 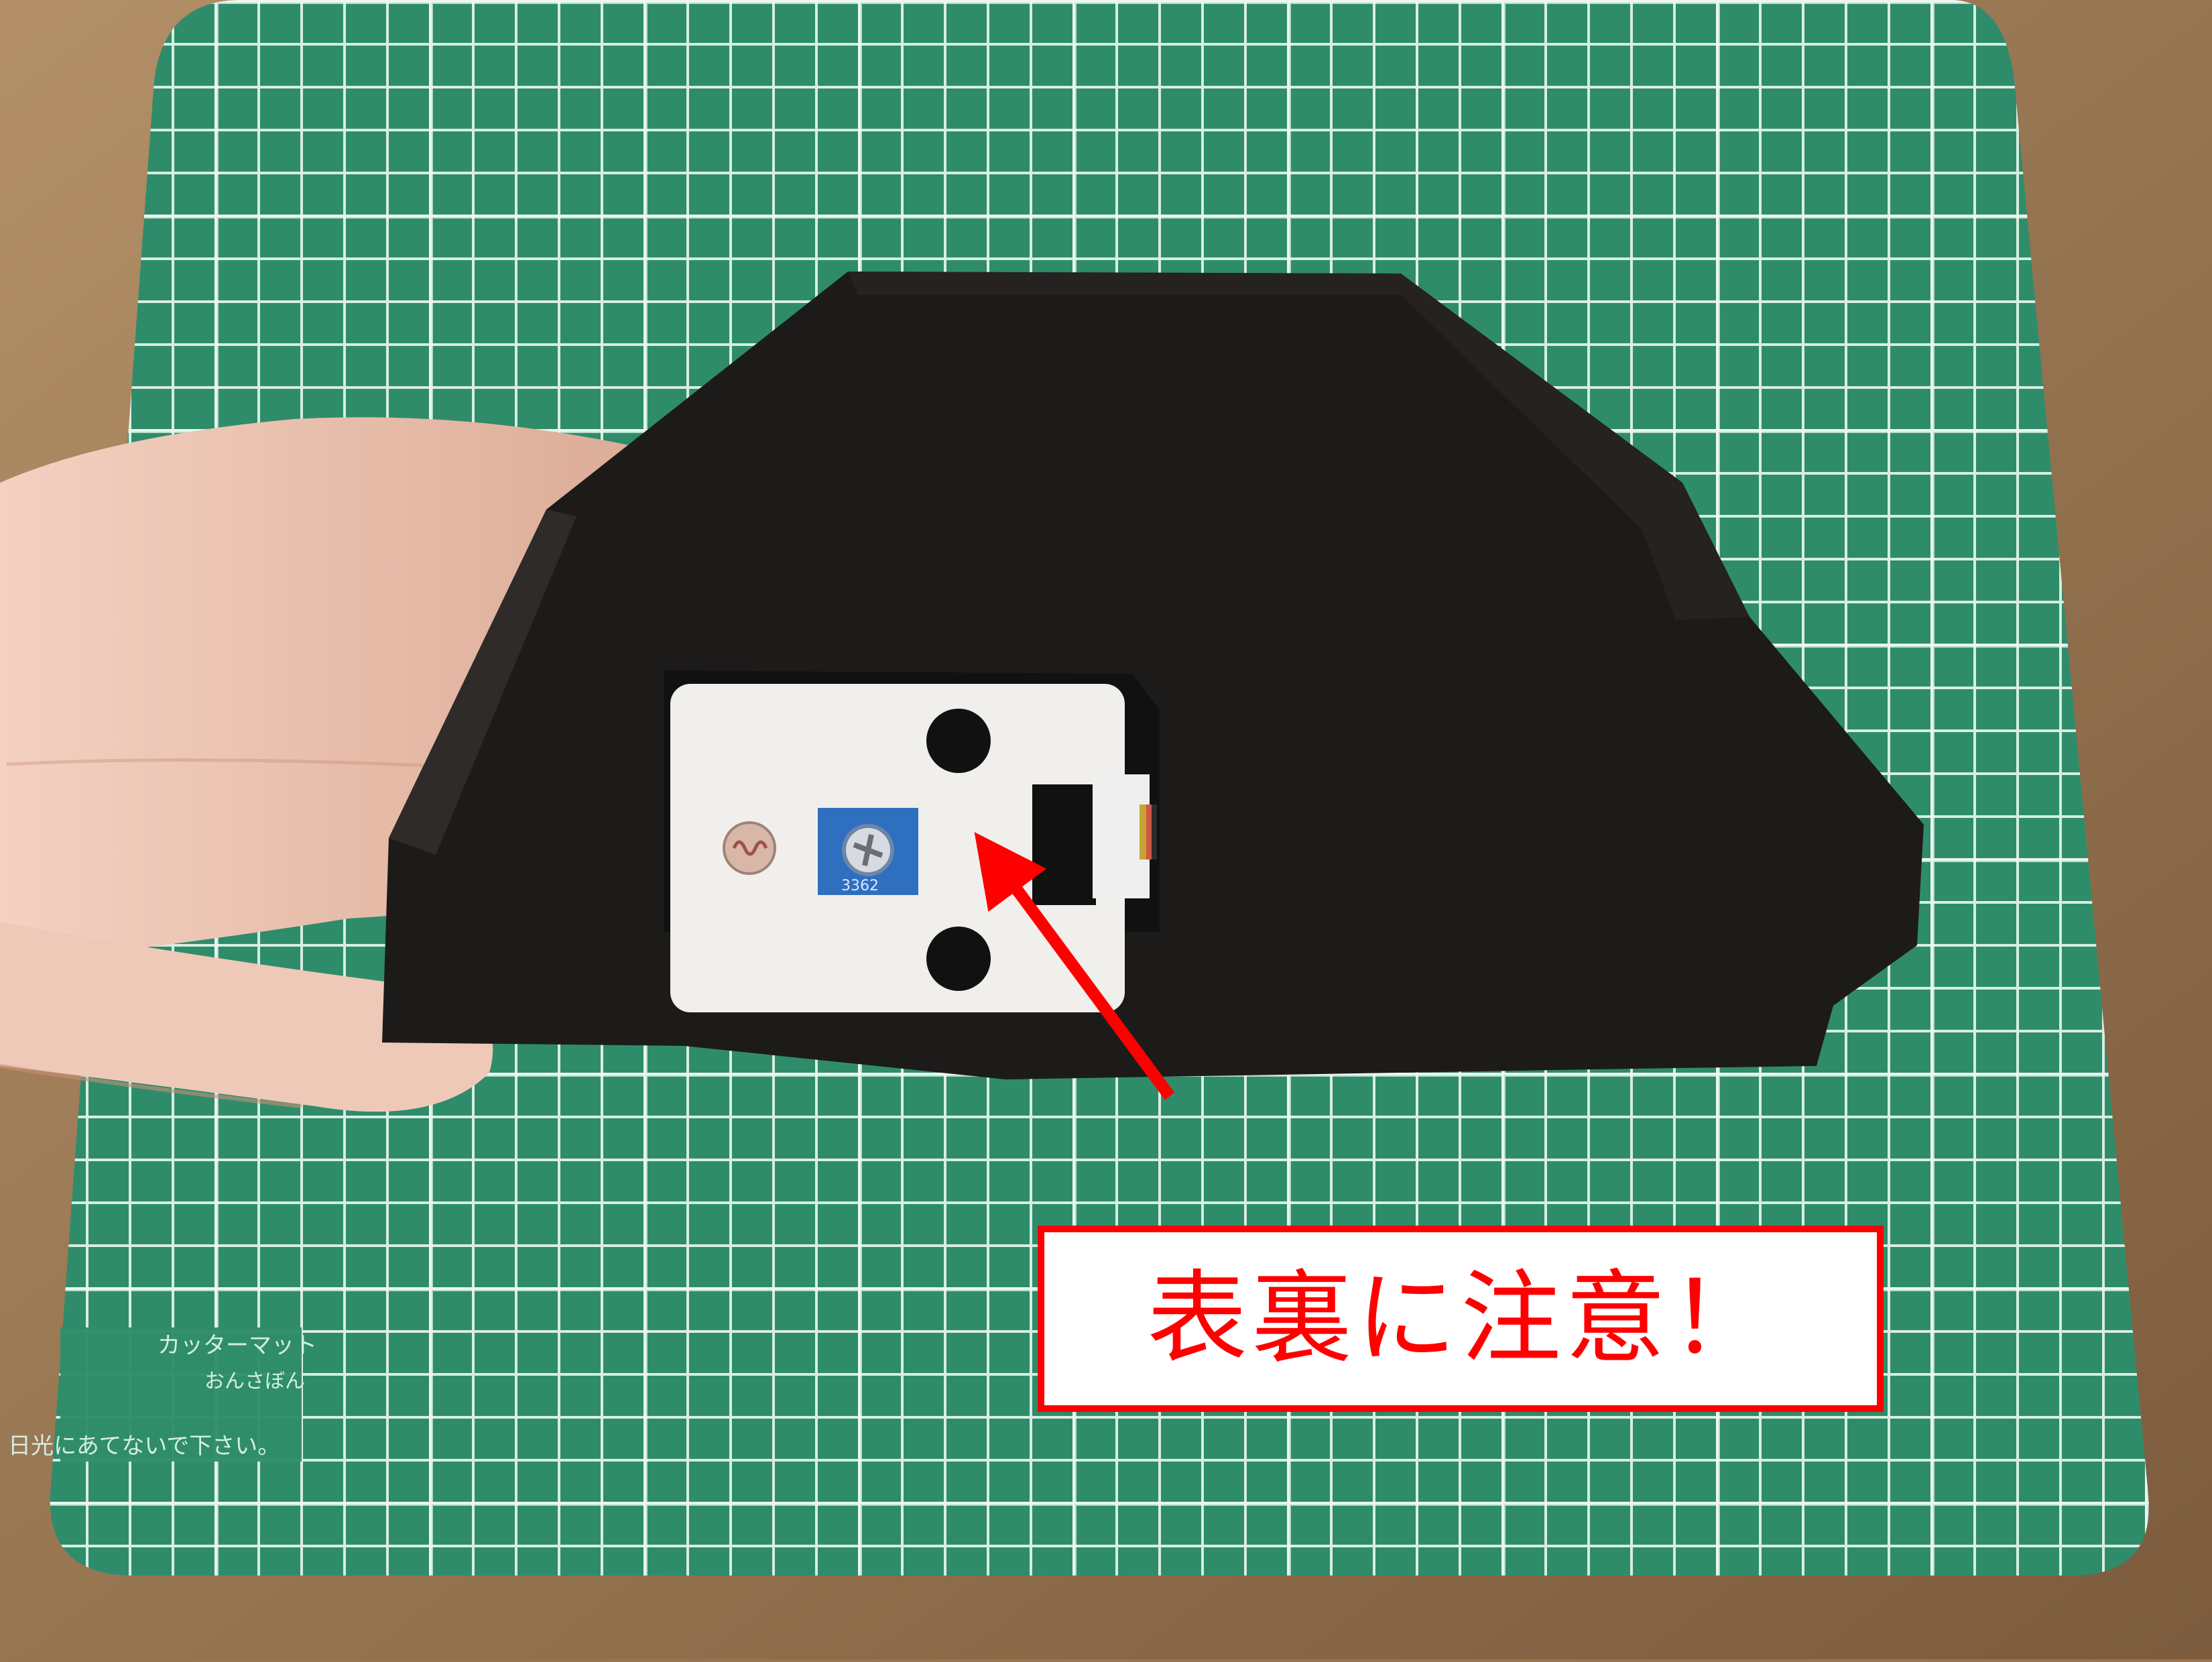 I want to click on pot-marking: 3362, so click(x=860, y=886).